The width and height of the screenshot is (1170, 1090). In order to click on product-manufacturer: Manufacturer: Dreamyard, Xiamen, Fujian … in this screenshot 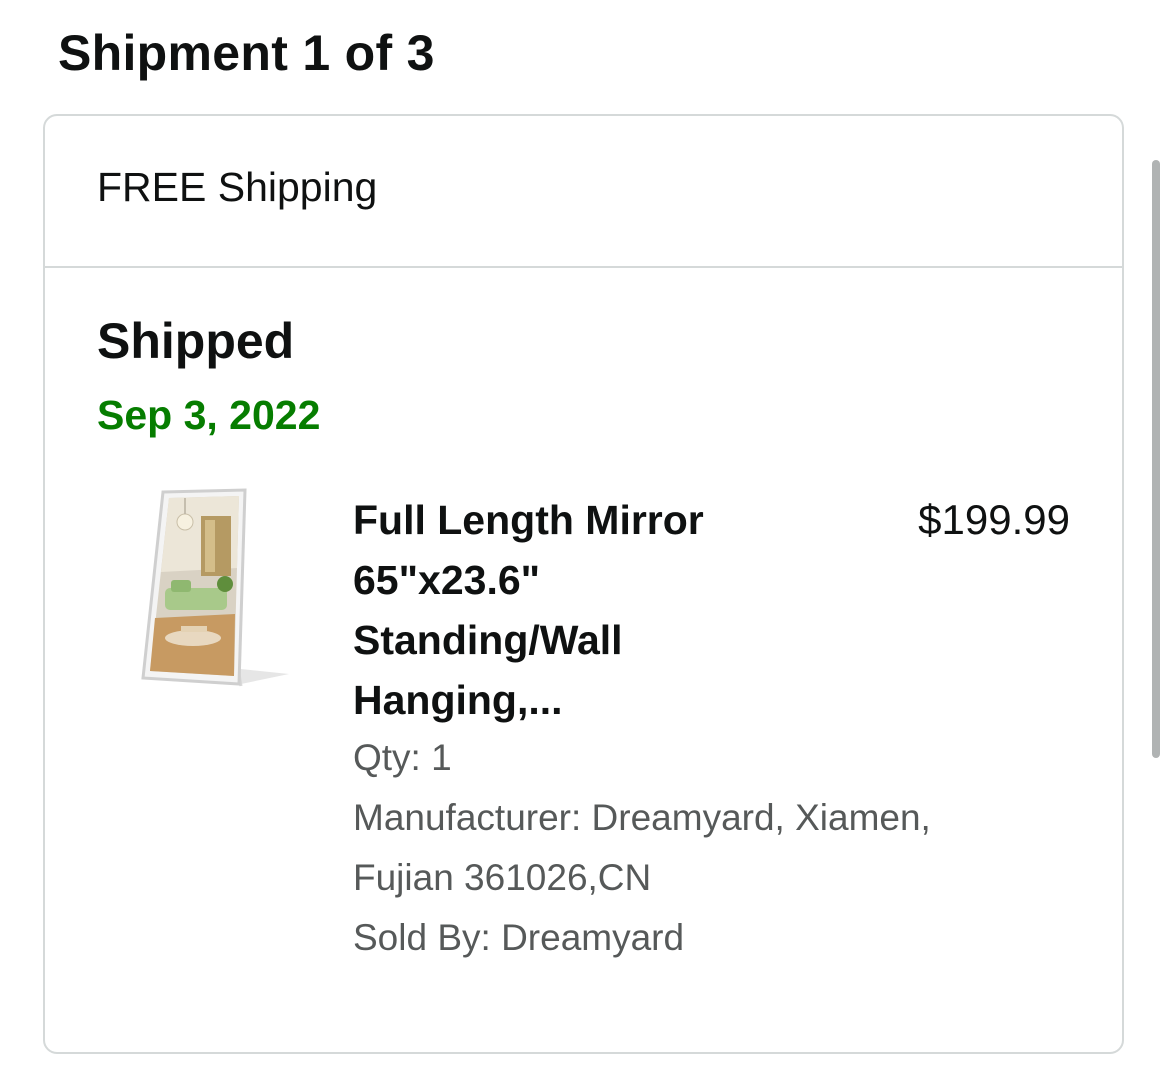, I will do `click(642, 847)`.